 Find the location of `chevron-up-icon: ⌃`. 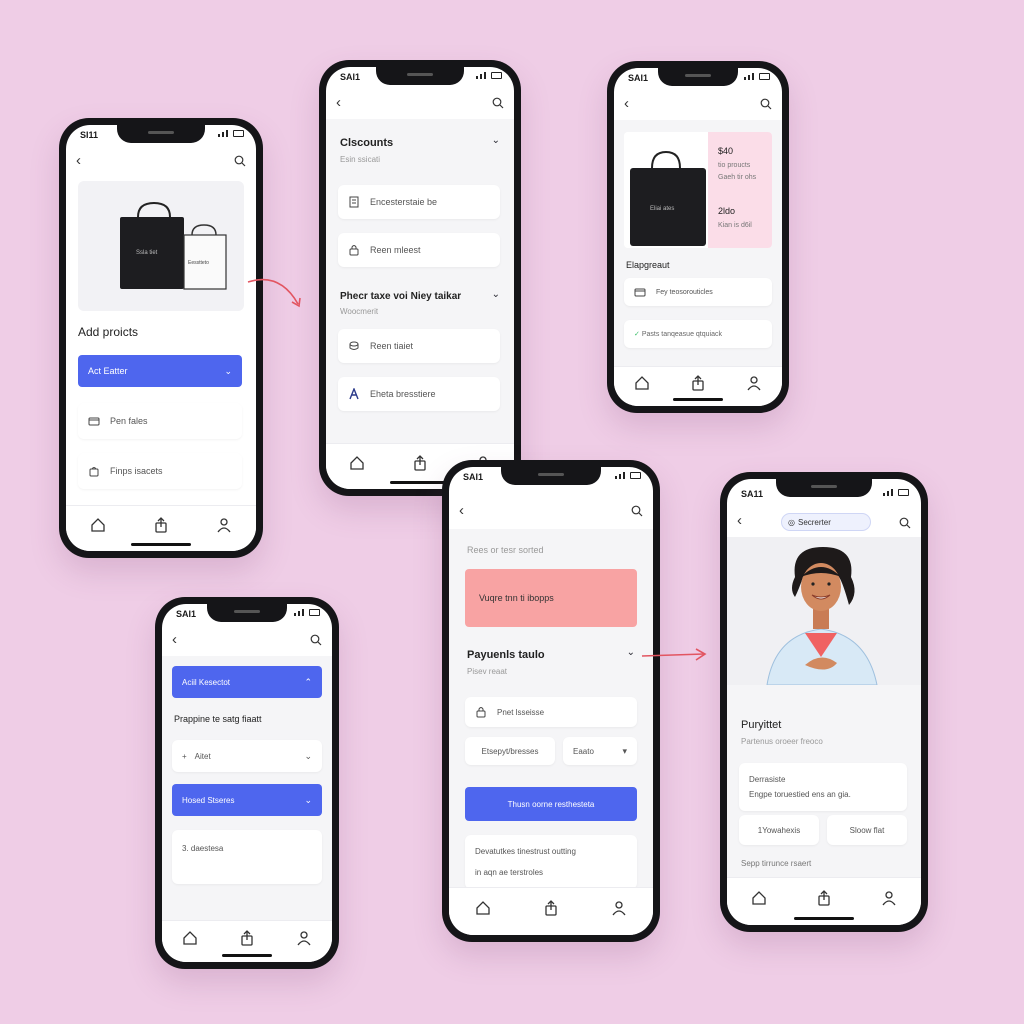

chevron-up-icon: ⌃ is located at coordinates (308, 681).